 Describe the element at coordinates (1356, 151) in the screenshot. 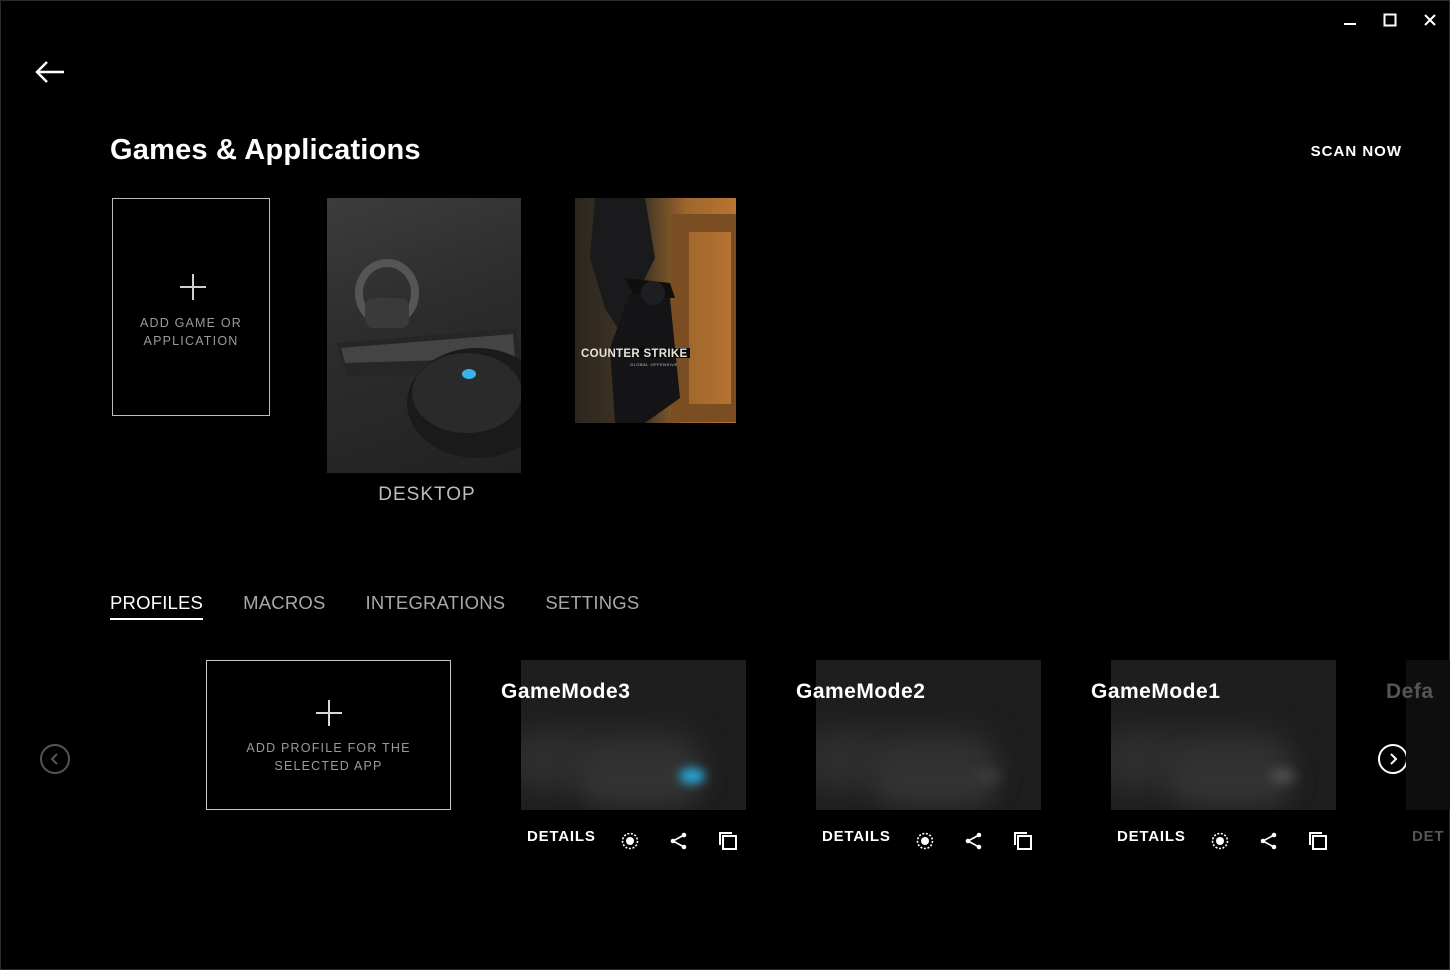

I see `scan-now-button: SCAN NOW` at that location.